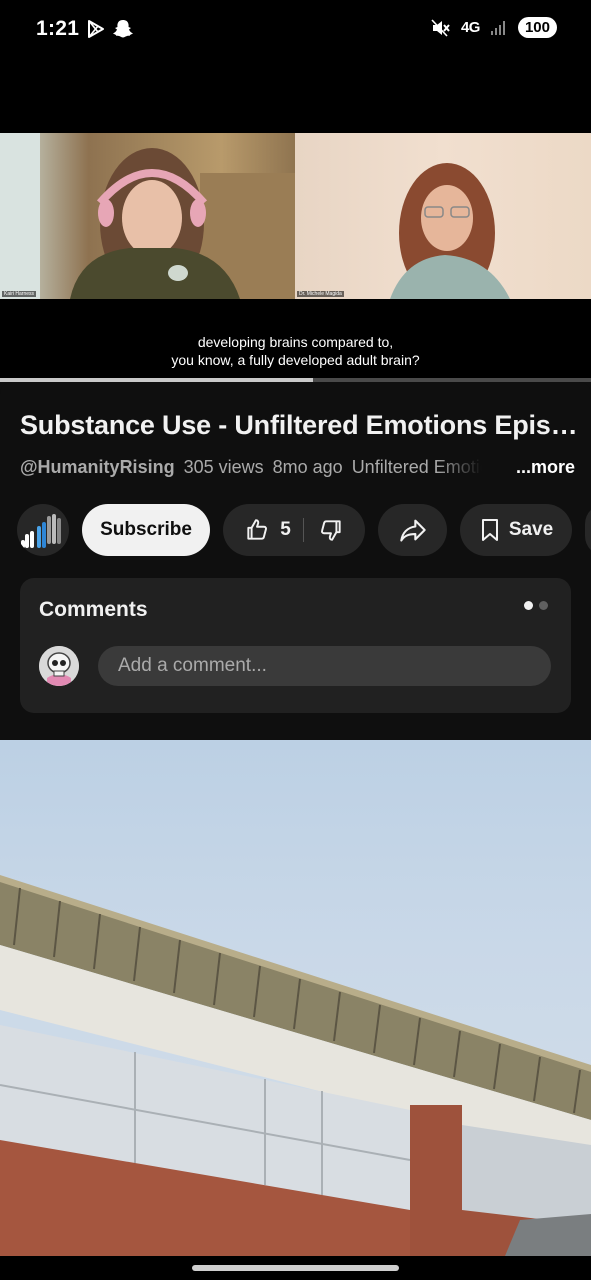 This screenshot has height=1280, width=591. I want to click on skull-avatar-icon, so click(59, 666).